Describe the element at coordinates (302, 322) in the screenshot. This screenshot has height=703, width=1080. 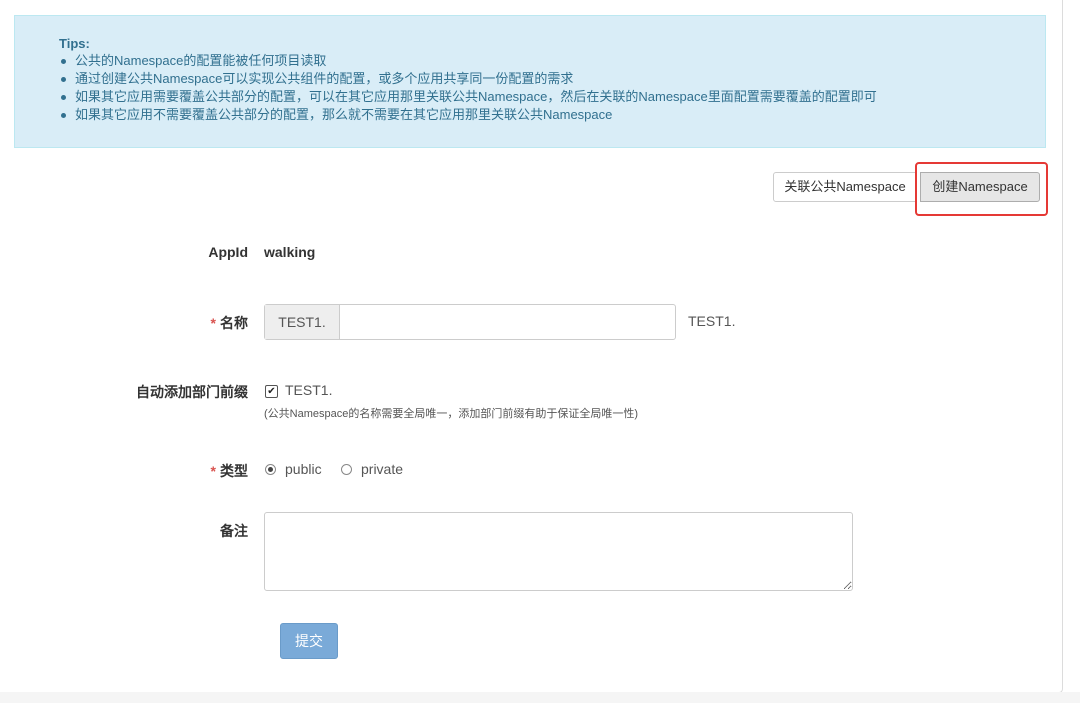
I see `name-prefix-addon: TEST1.` at that location.